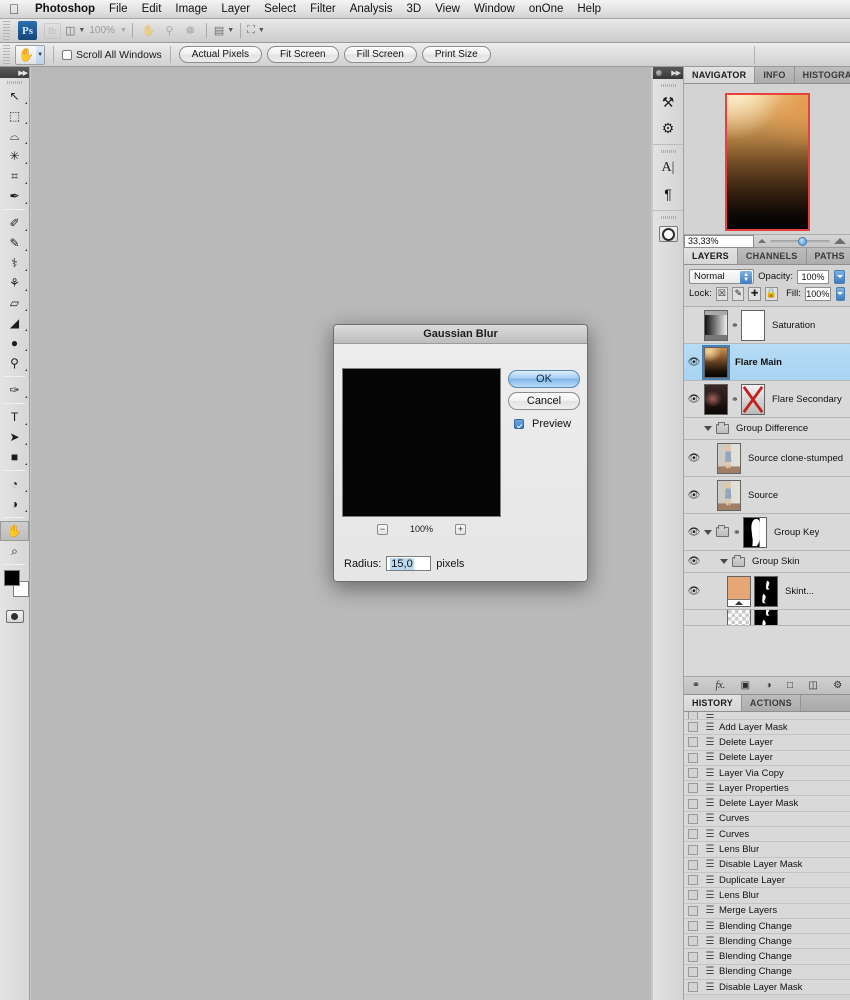 This screenshot has width=850, height=1000. What do you see at coordinates (746, 277) in the screenshot?
I see `blend-mode-chevron-icon: ▲ ▼` at bounding box center [746, 277].